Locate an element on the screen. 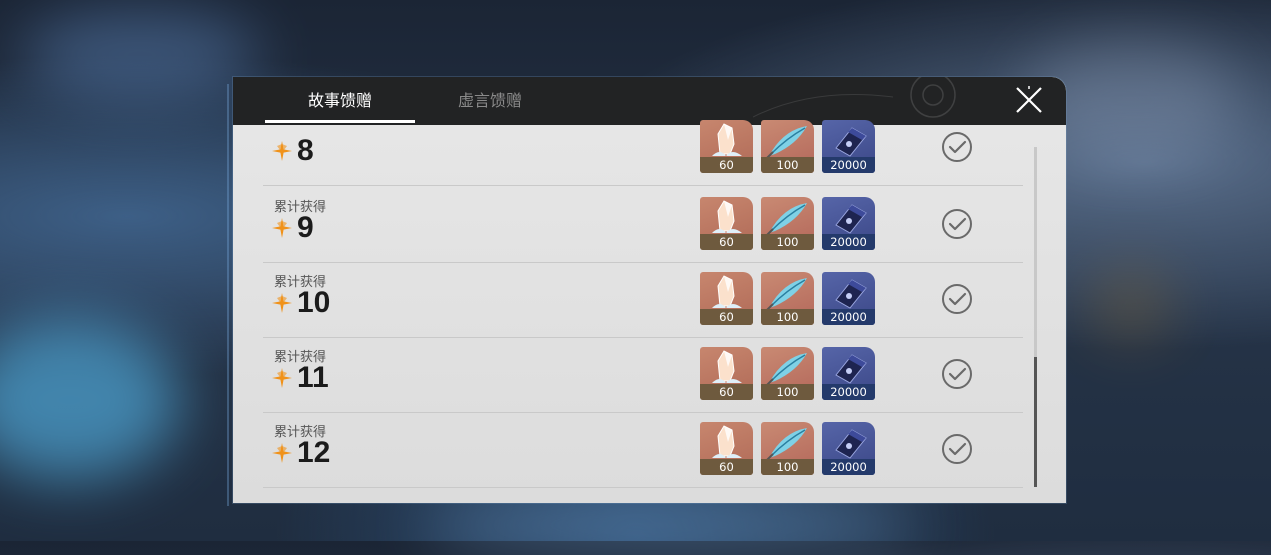 The height and width of the screenshot is (555, 1271). star-count: 9 is located at coordinates (305, 227).